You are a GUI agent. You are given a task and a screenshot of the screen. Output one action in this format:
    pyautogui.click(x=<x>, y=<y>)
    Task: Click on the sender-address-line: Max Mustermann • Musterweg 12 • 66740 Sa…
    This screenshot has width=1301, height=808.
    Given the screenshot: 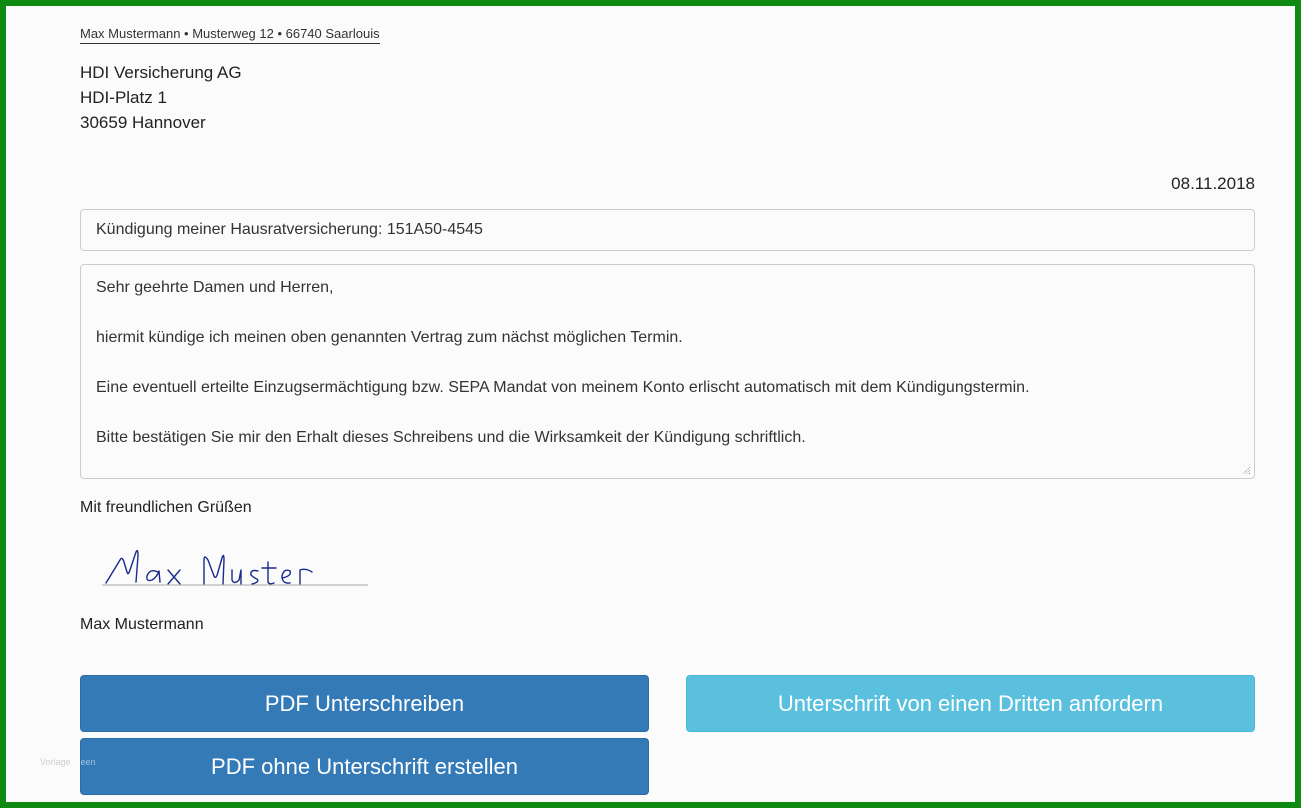 What is the action you would take?
    pyautogui.click(x=230, y=35)
    